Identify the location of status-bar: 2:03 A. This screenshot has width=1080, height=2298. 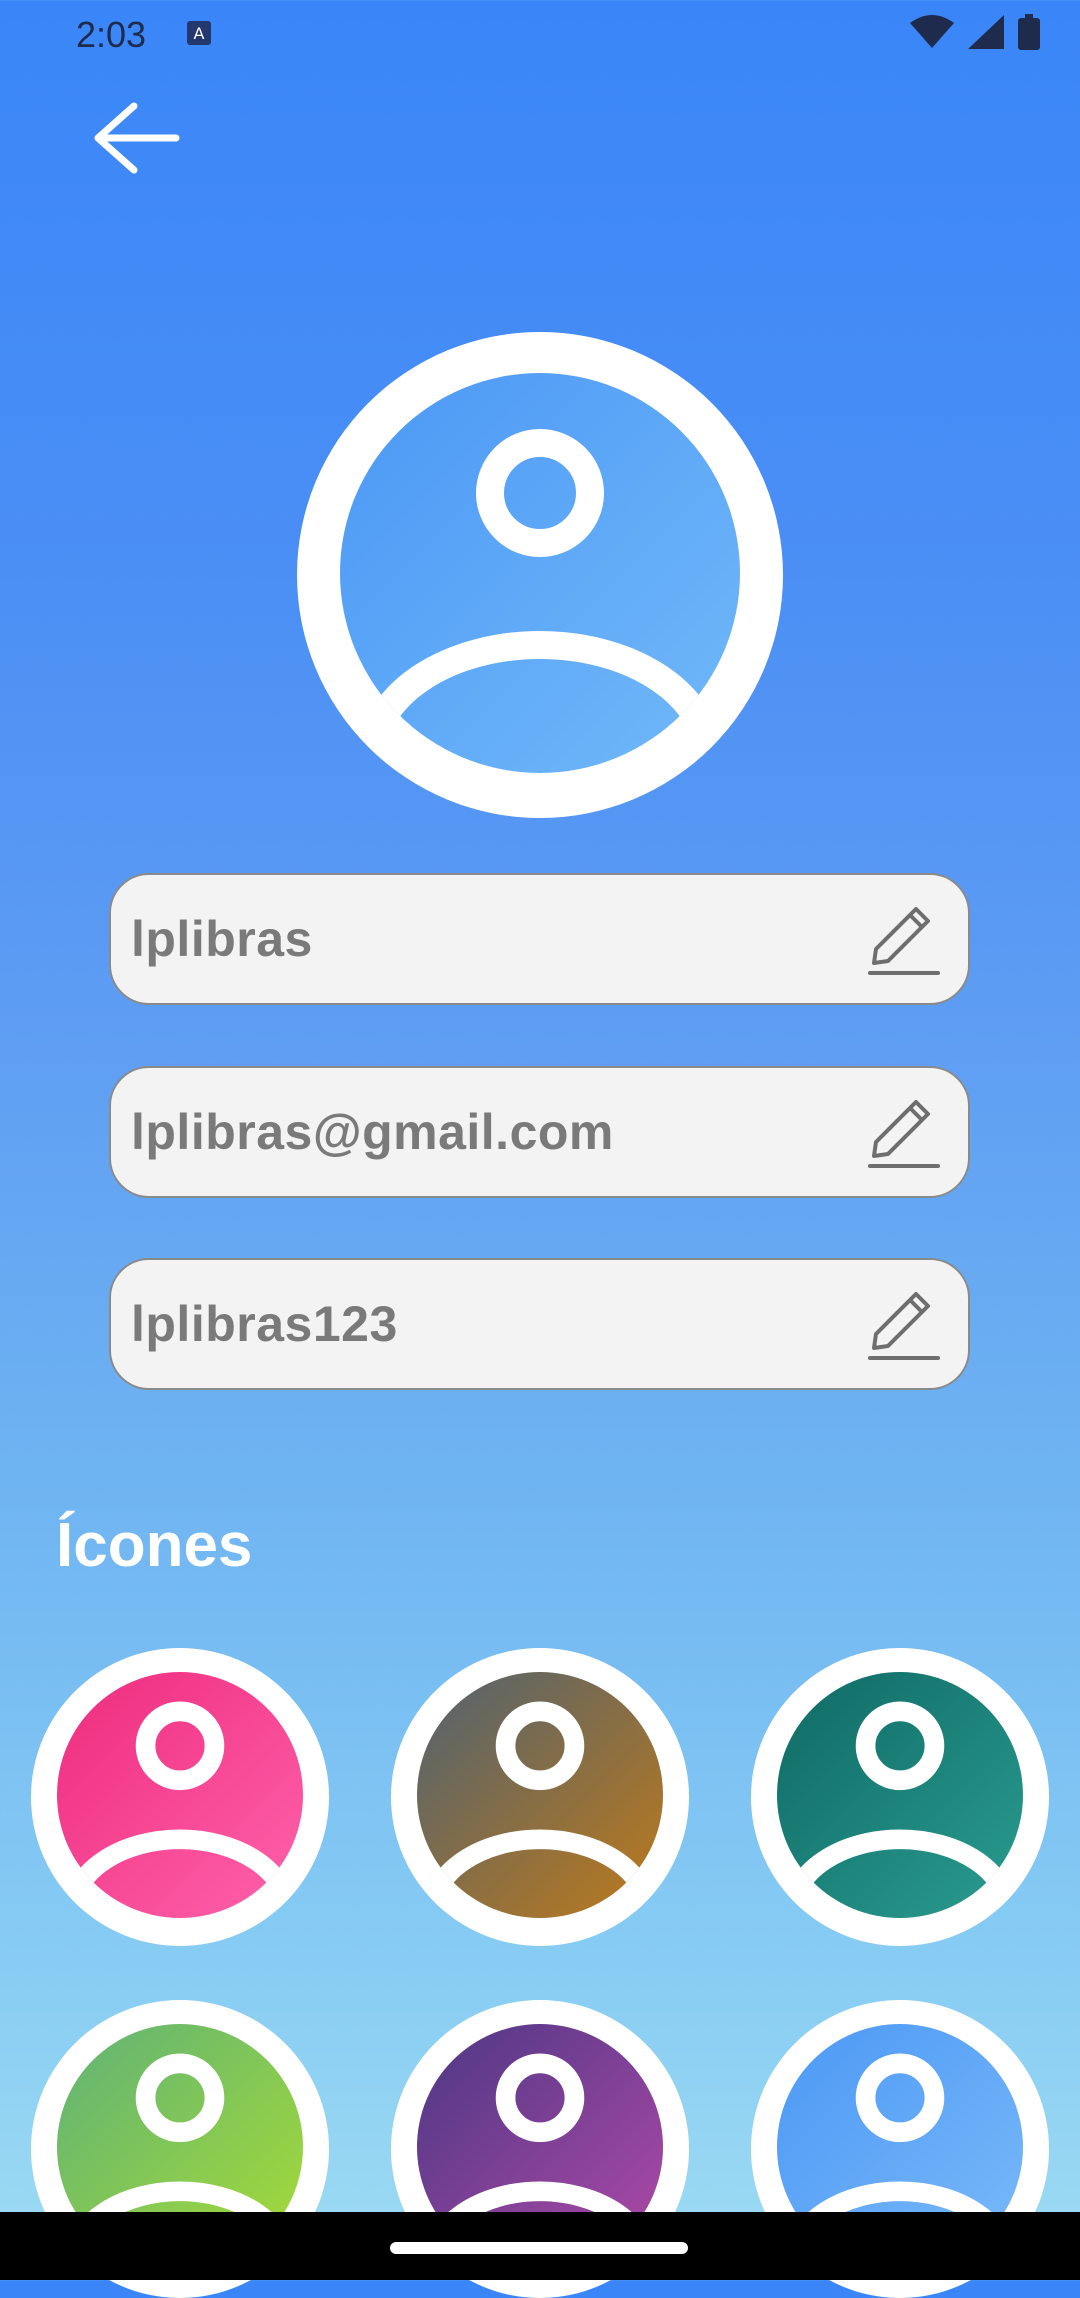
(540, 35).